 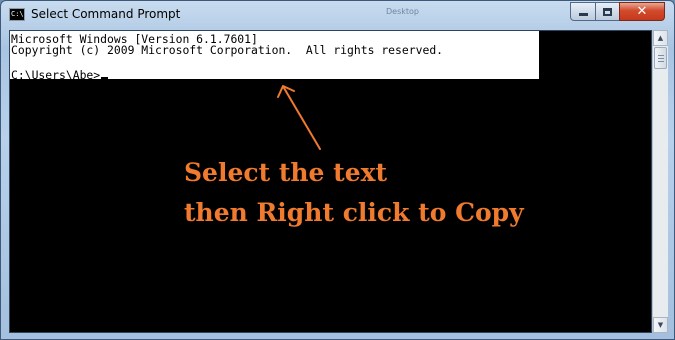 I want to click on maximize-icon, so click(x=607, y=11).